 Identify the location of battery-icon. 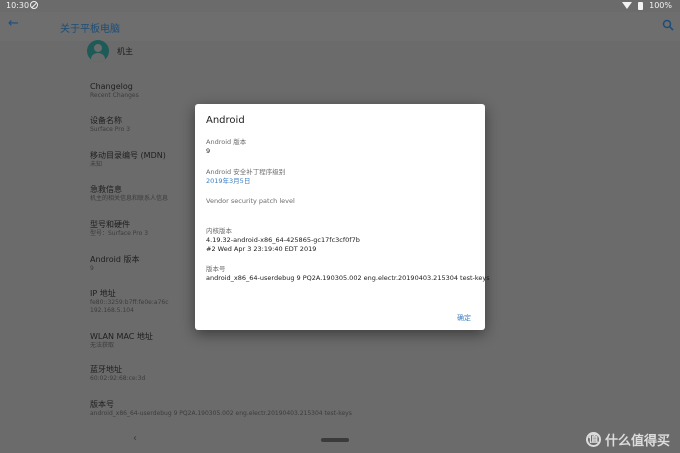
(641, 5).